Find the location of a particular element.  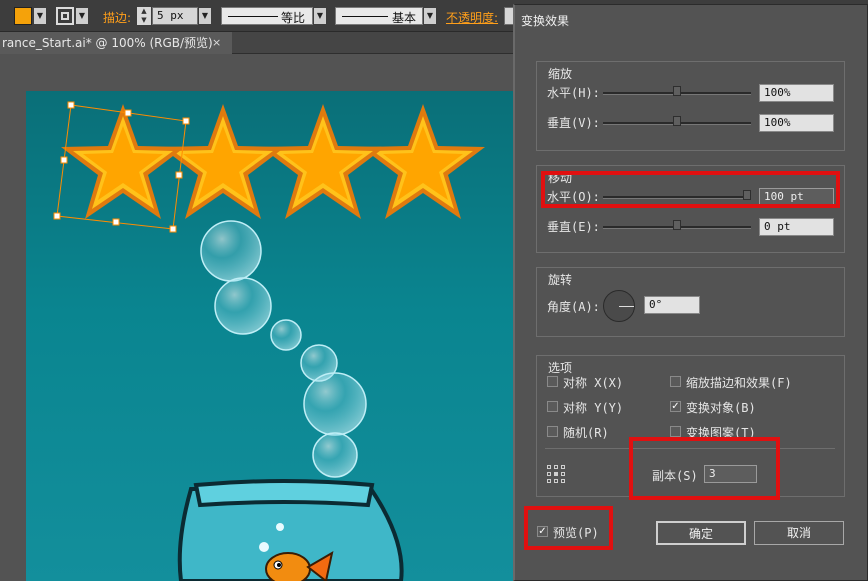

random-checkbox is located at coordinates (552, 431).